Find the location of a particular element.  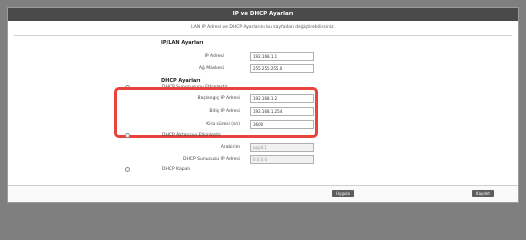

dhcp-server-highlight is located at coordinates (216, 112).